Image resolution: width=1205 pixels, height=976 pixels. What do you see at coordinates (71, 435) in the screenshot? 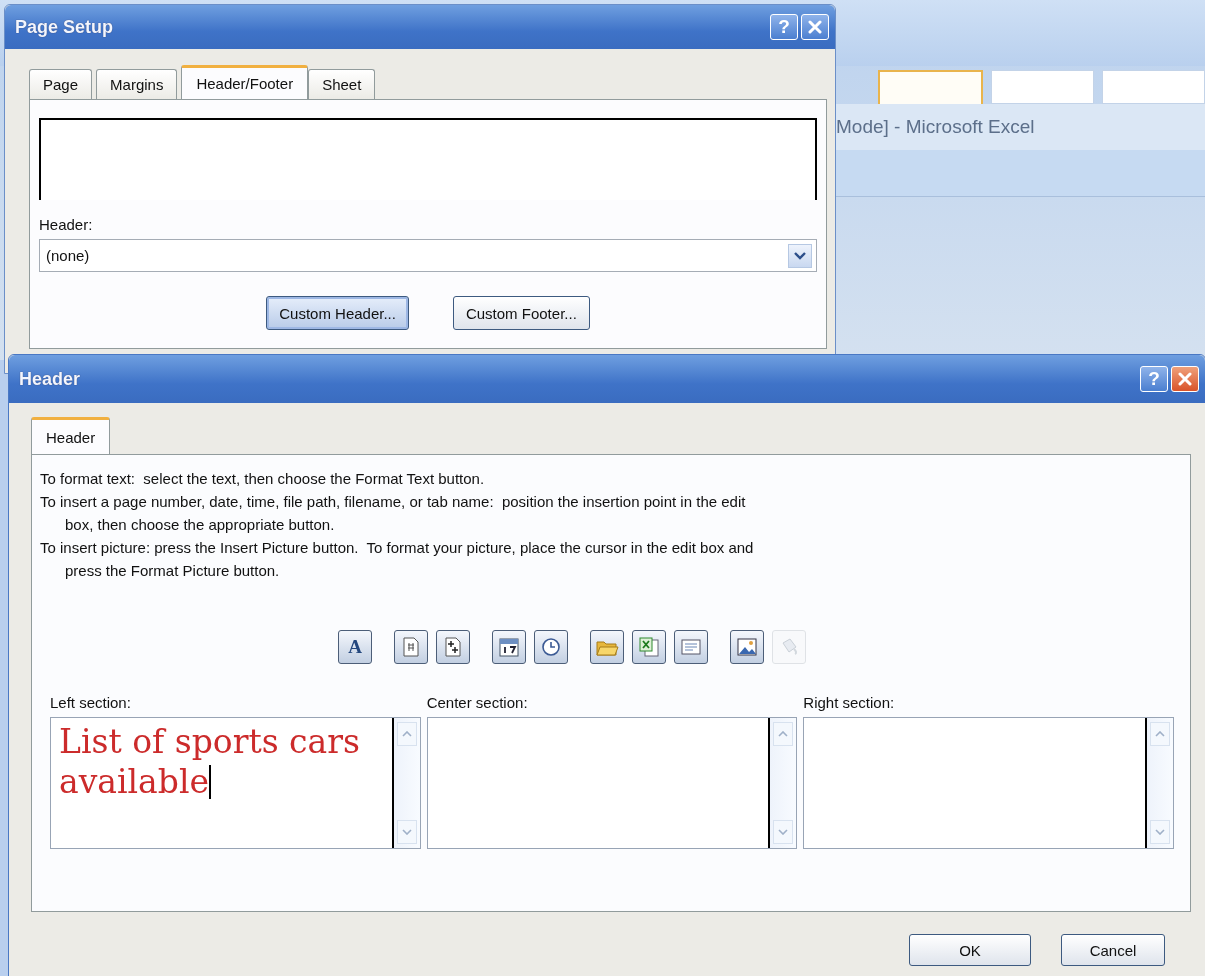
I see `tab: Header` at bounding box center [71, 435].